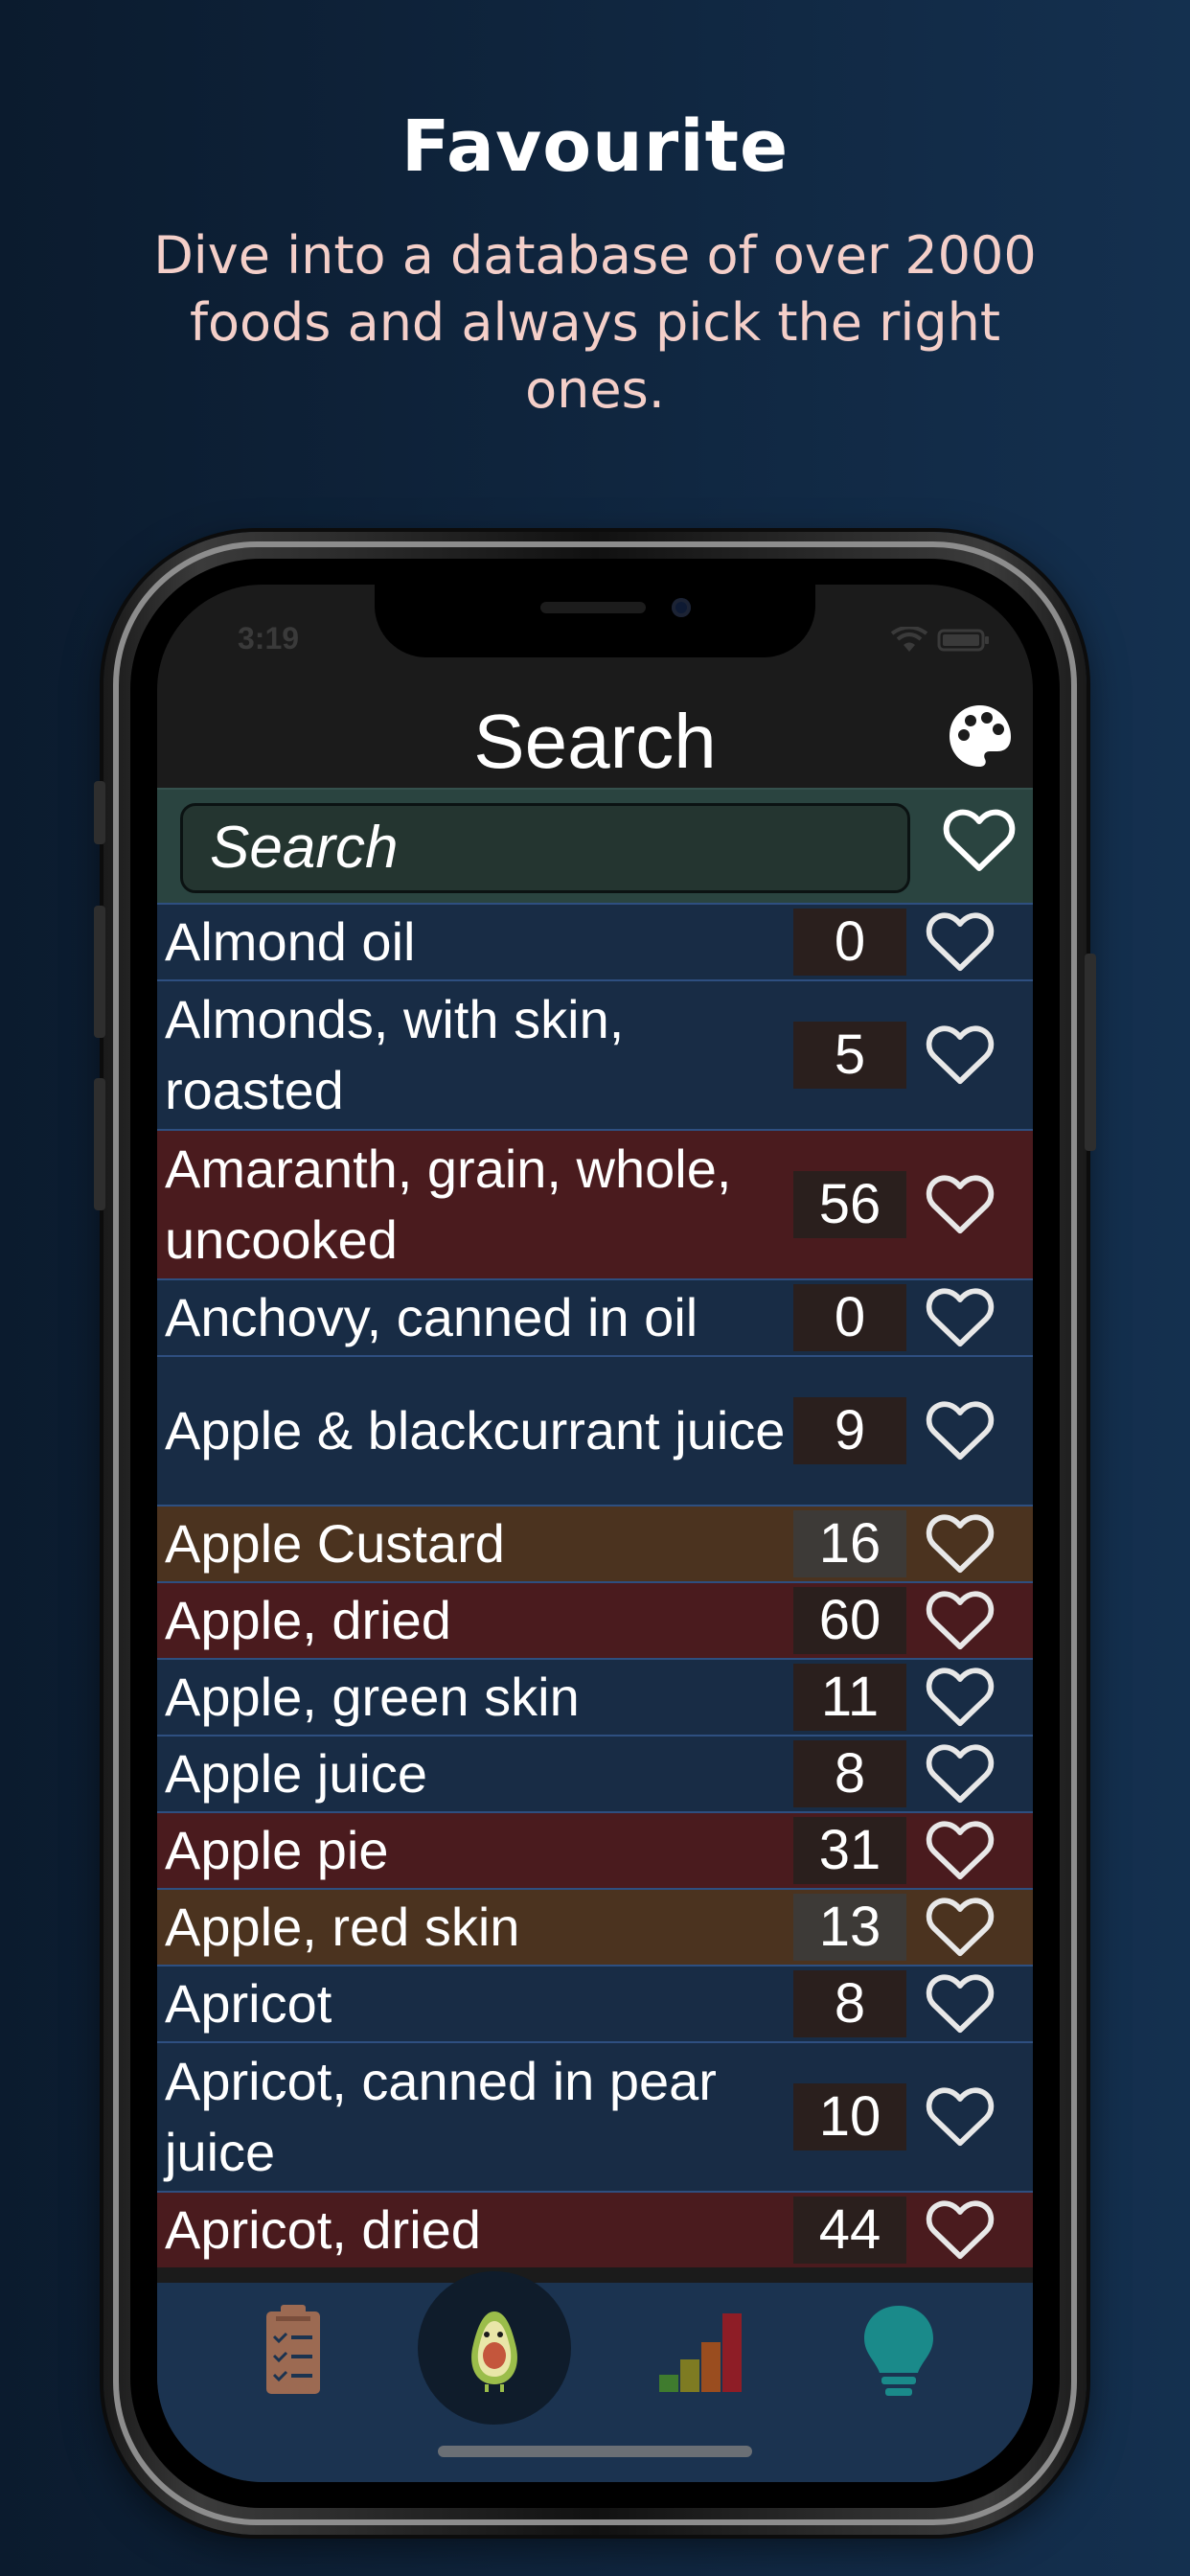 The width and height of the screenshot is (1190, 2576). What do you see at coordinates (335, 1543) in the screenshot?
I see `food-name: Apple Custard` at bounding box center [335, 1543].